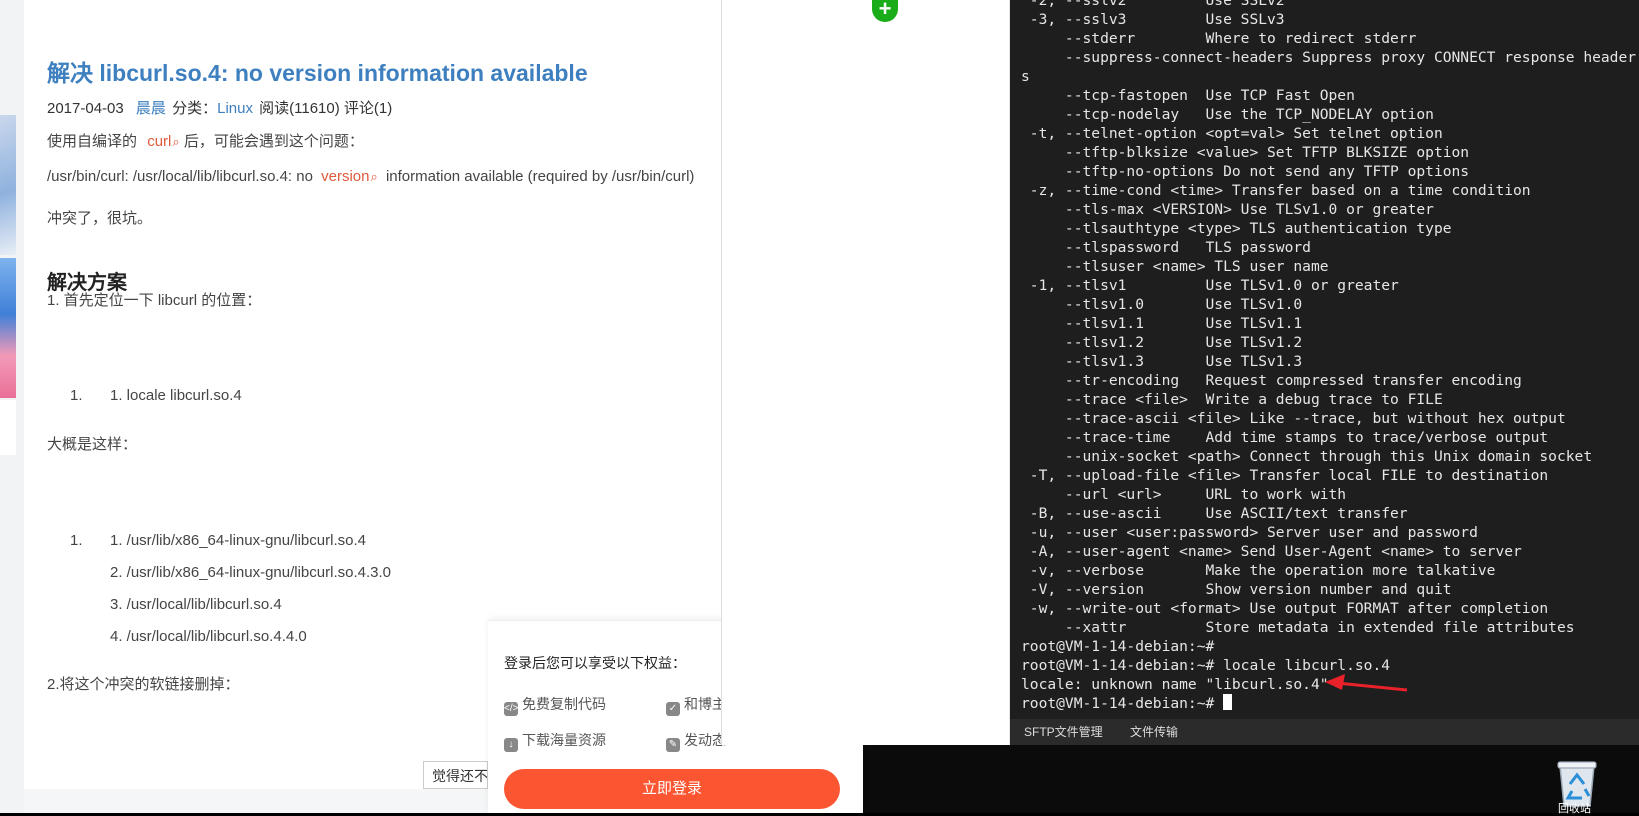 The width and height of the screenshot is (1639, 816). What do you see at coordinates (92, 444) in the screenshot?
I see `paragraph: 大概是这样：` at bounding box center [92, 444].